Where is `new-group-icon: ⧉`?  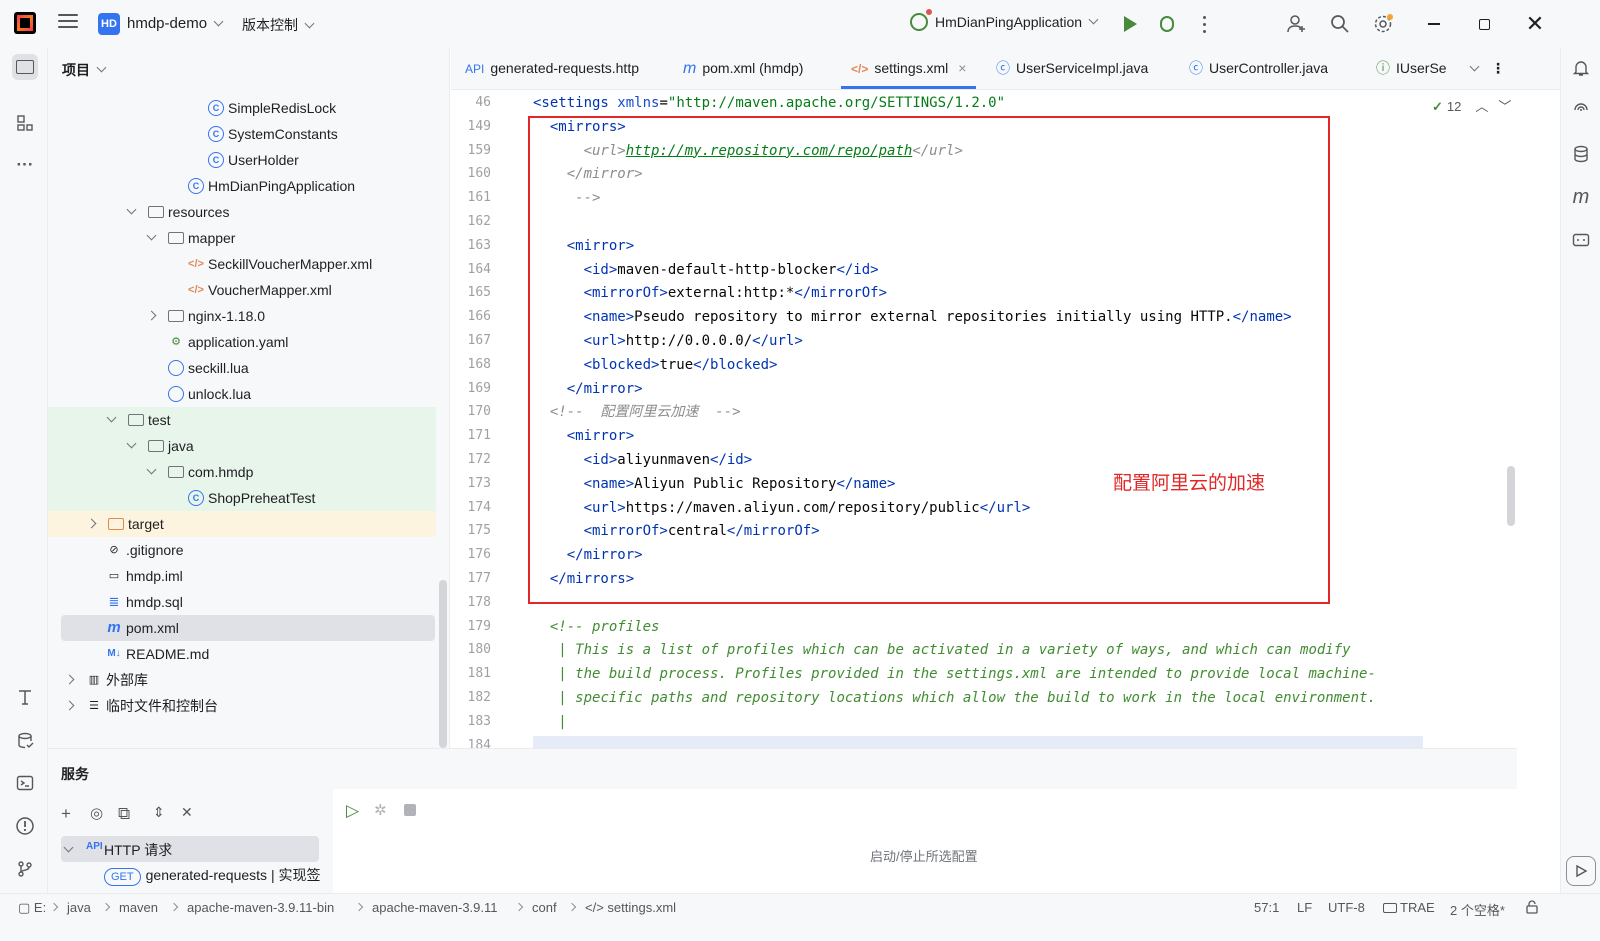
new-group-icon: ⧉ is located at coordinates (124, 814).